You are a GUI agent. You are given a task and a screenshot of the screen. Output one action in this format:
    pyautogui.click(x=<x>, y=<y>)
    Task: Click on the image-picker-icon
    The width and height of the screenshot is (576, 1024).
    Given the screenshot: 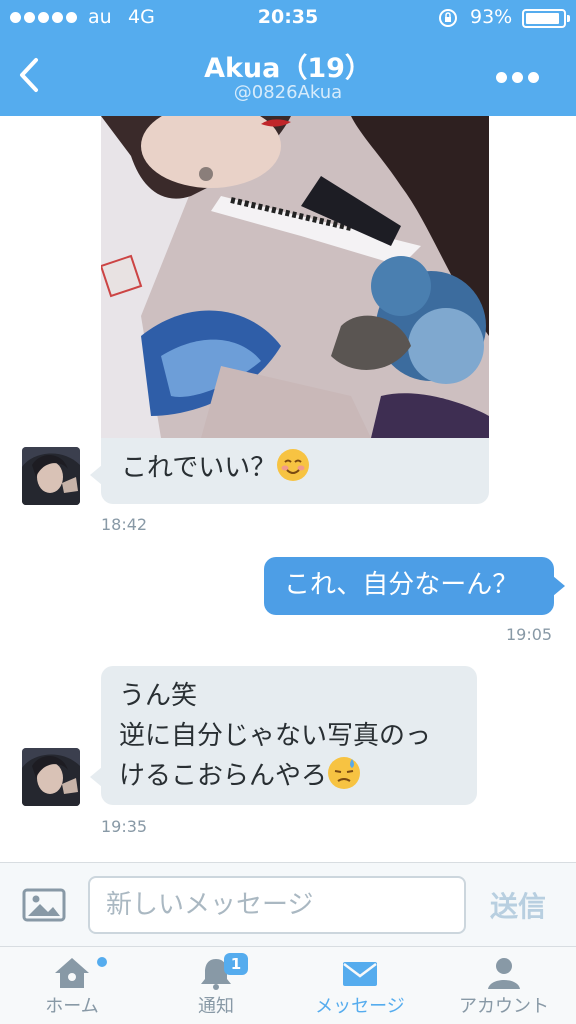 What is the action you would take?
    pyautogui.click(x=44, y=905)
    